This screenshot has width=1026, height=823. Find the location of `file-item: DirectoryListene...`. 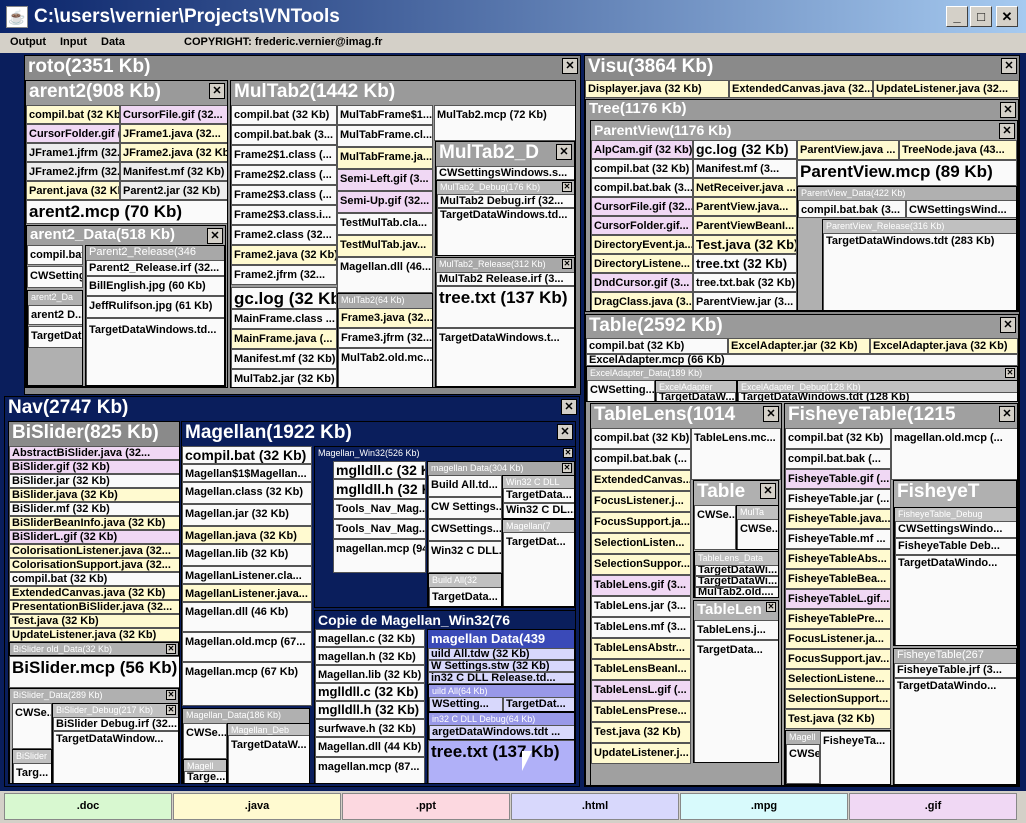

file-item: DirectoryListene... is located at coordinates (642, 263).